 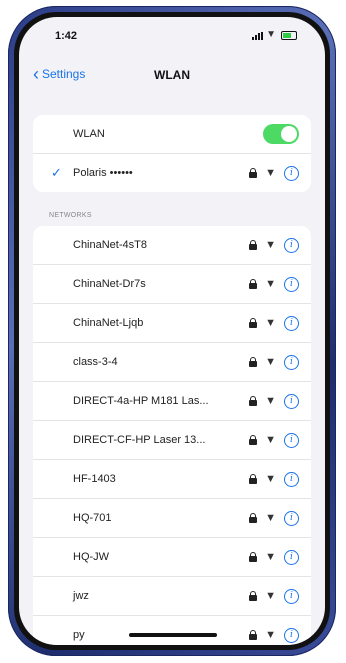 What do you see at coordinates (281, 134) in the screenshot?
I see `wlan-toggle-switch` at bounding box center [281, 134].